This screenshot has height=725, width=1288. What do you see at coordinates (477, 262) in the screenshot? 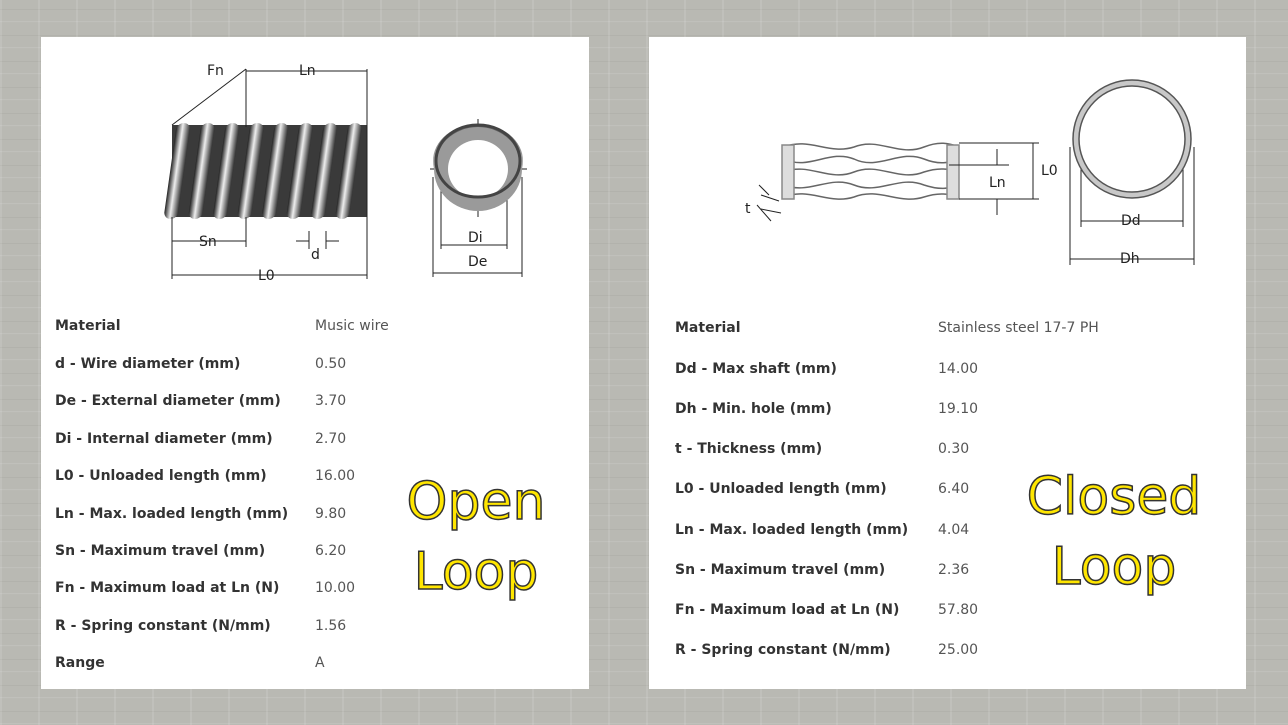
I see `de-label: De` at bounding box center [477, 262].